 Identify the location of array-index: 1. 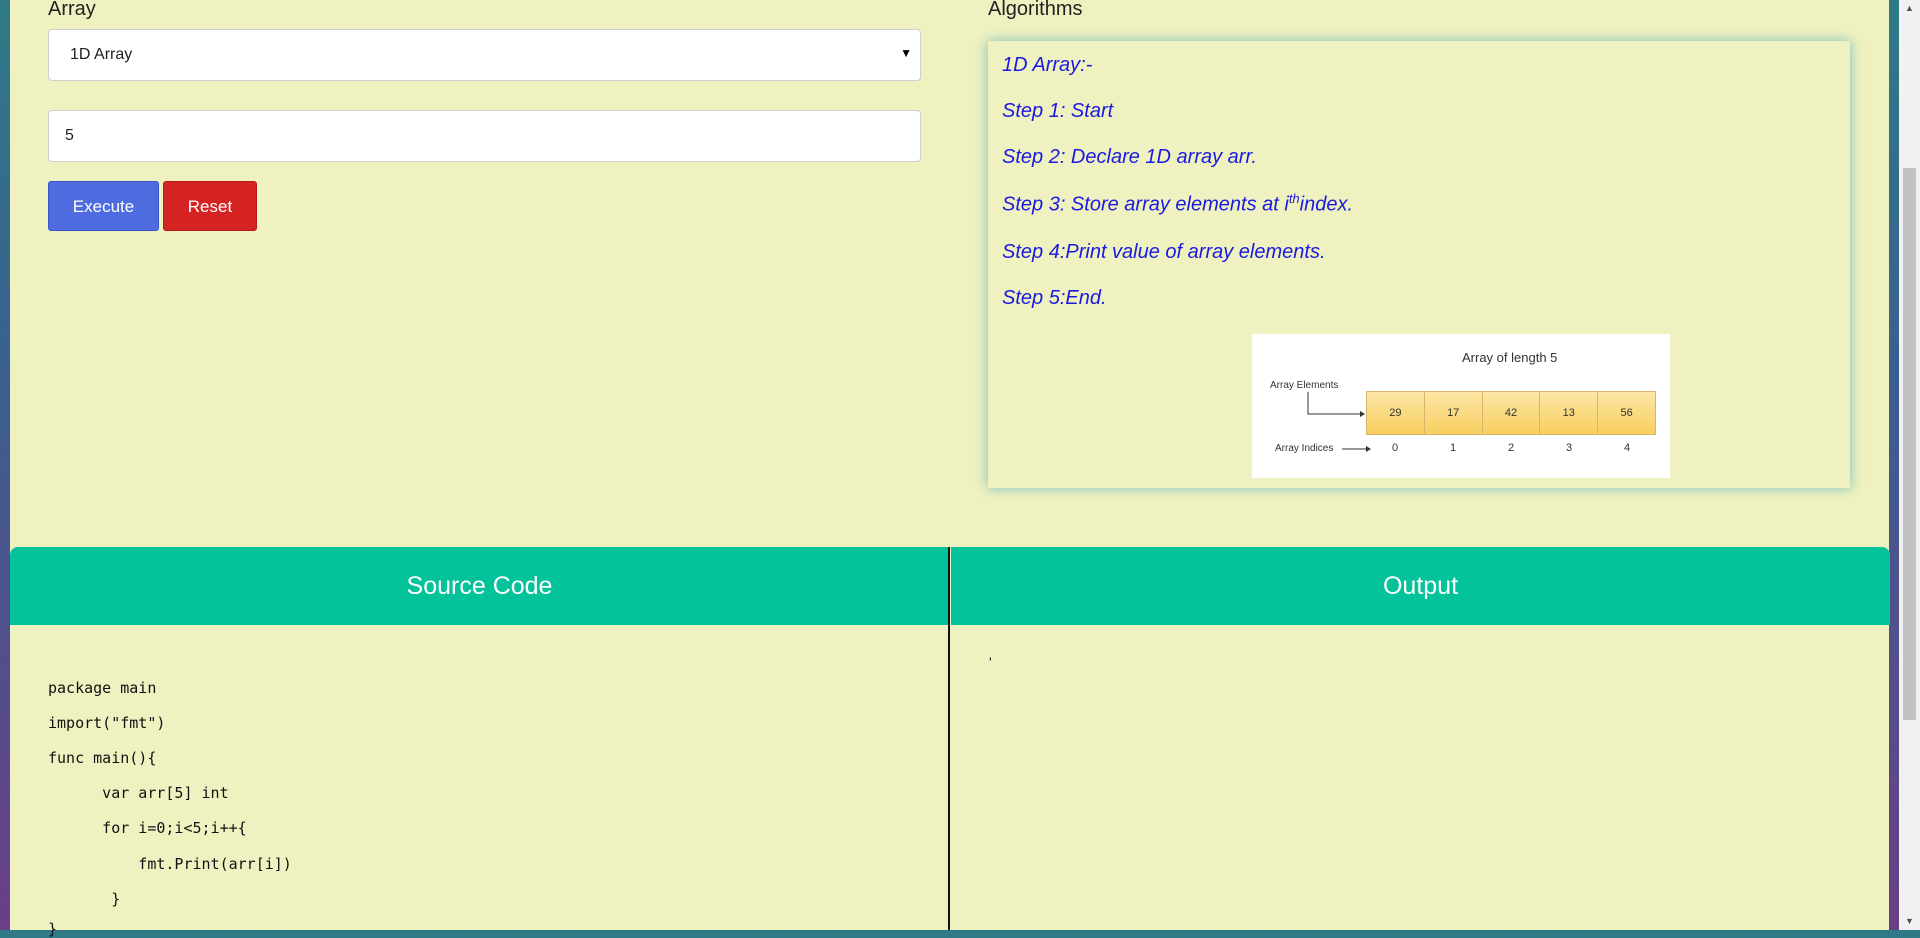
(1453, 448).